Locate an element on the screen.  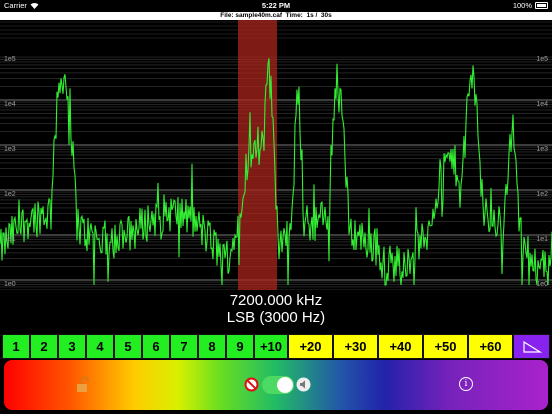
step-button-row: 1 2 3 4 5 6 7 8 9 +10 +20 +30 +40 +50 +60 is located at coordinates (276, 346).